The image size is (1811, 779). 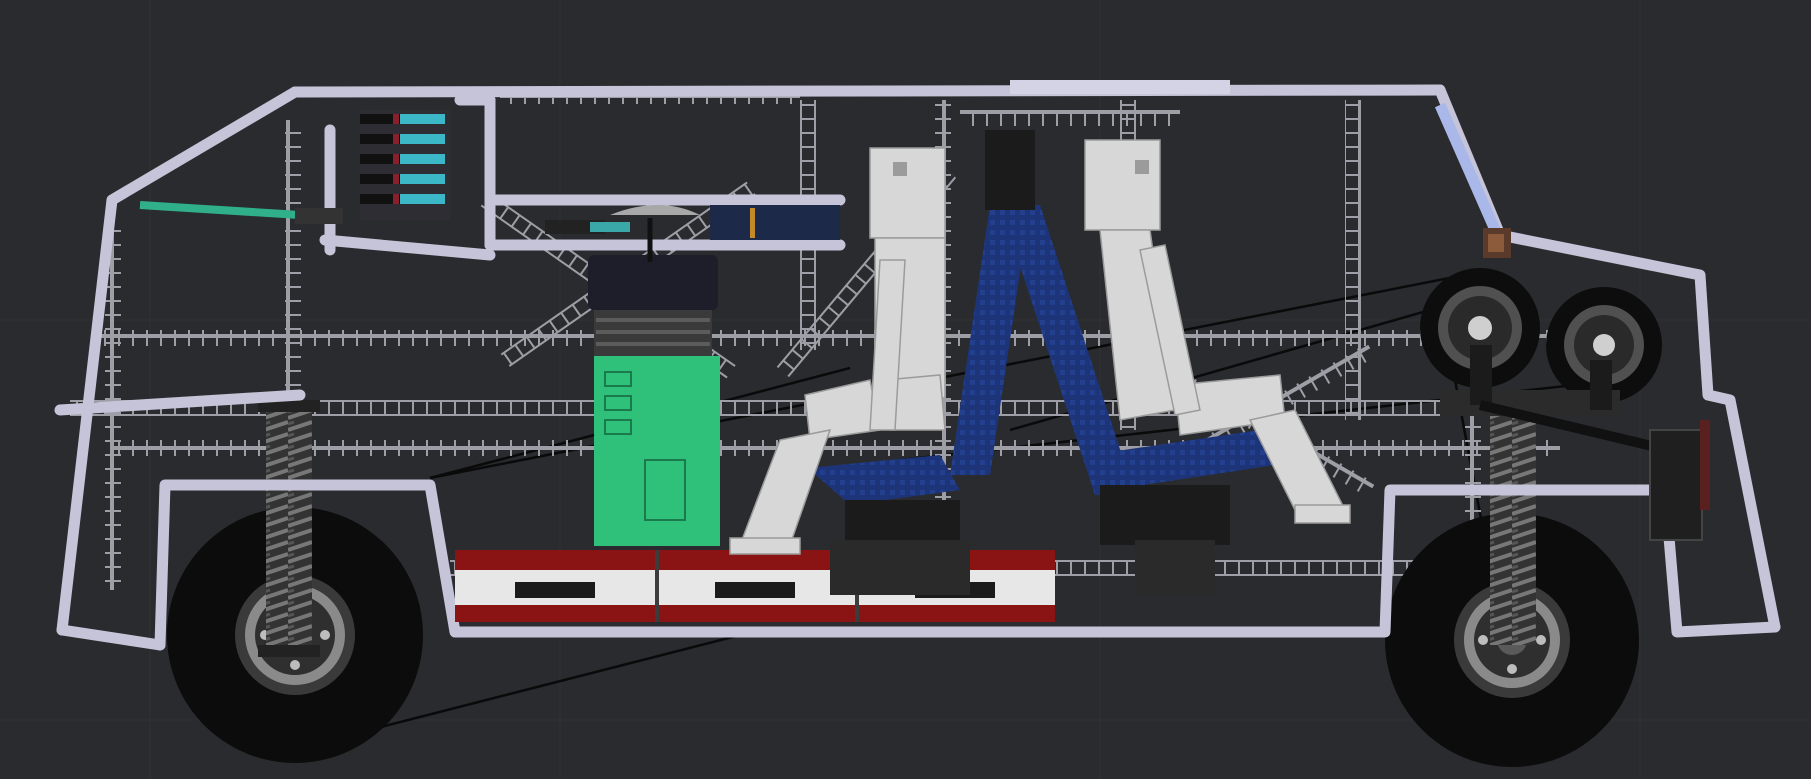 I want to click on gas-tank, so click(x=654, y=382).